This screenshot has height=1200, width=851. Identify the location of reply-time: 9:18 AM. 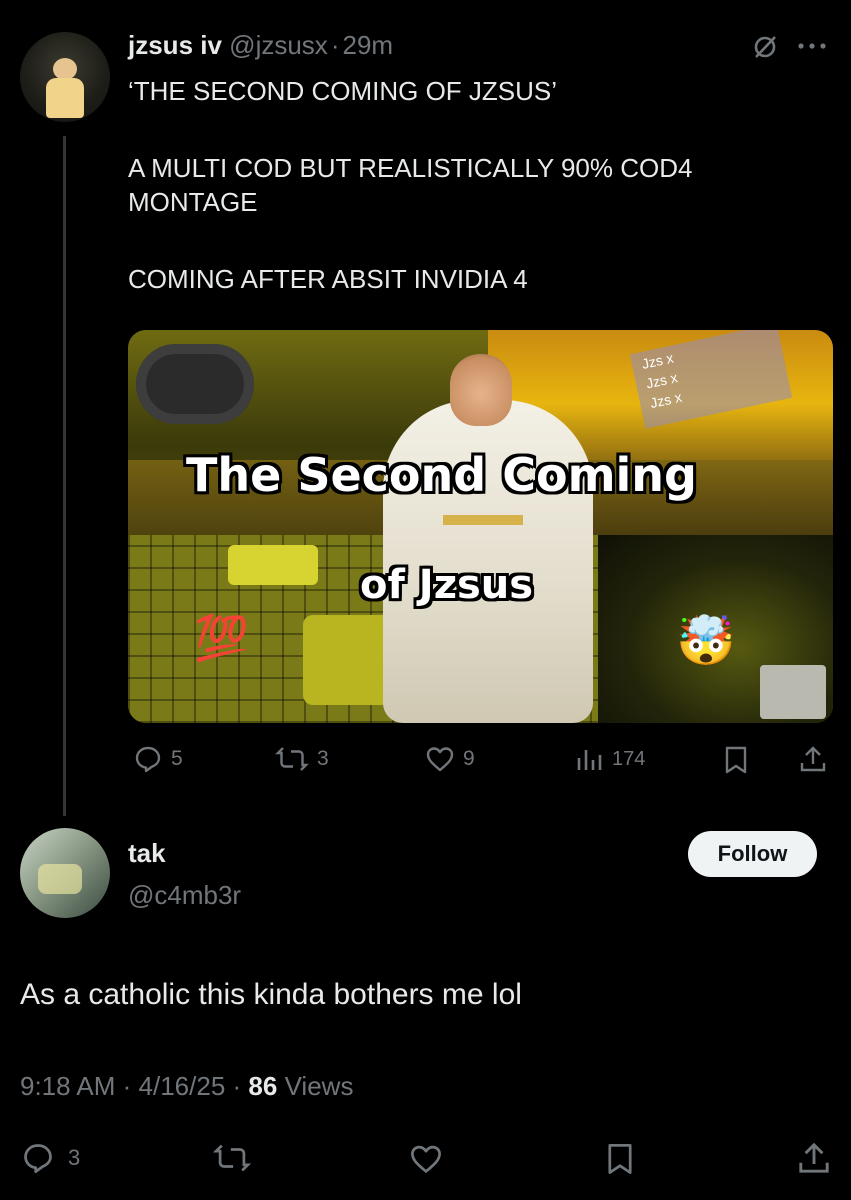
(67, 1086).